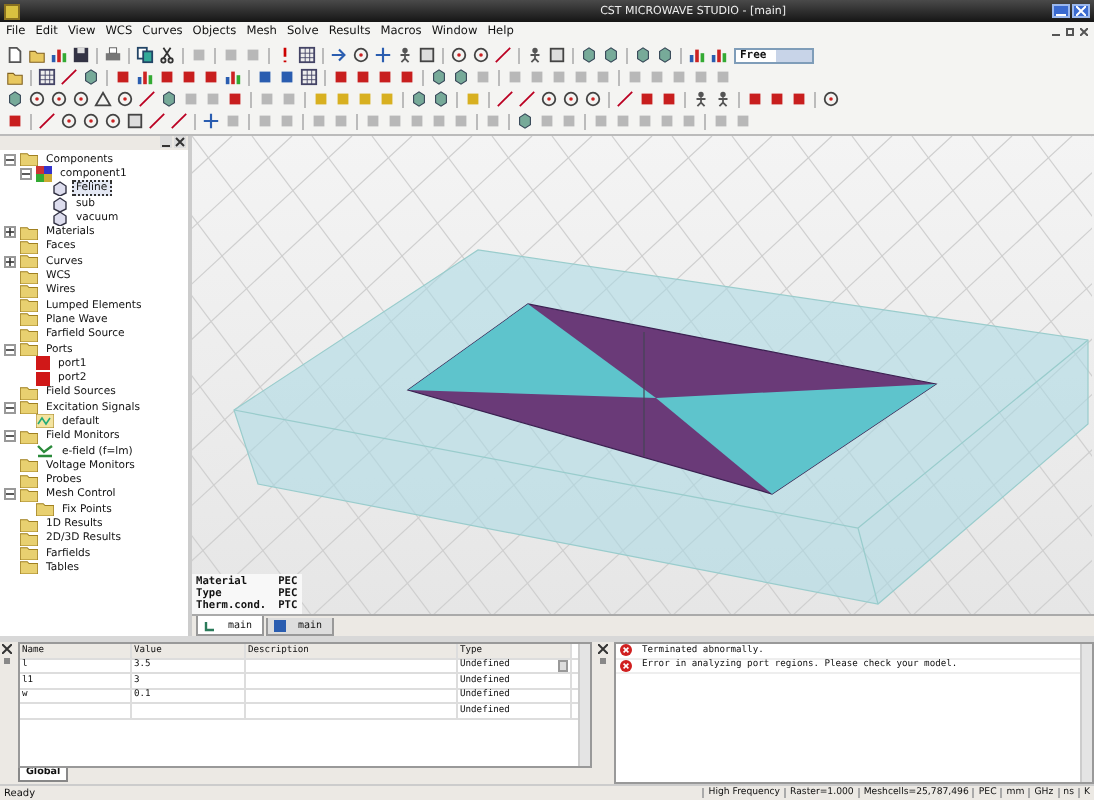 Image resolution: width=1094 pixels, height=800 pixels. What do you see at coordinates (167, 55) in the screenshot?
I see `scissors-icon` at bounding box center [167, 55].